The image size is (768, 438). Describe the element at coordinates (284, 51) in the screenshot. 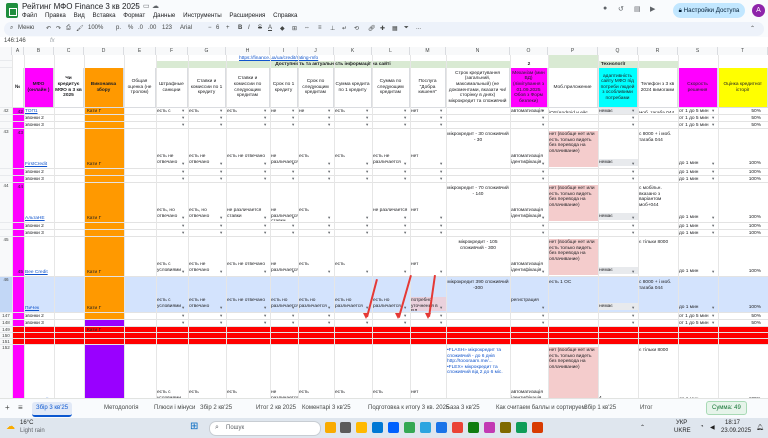

I see `column-header-i: I` at that location.